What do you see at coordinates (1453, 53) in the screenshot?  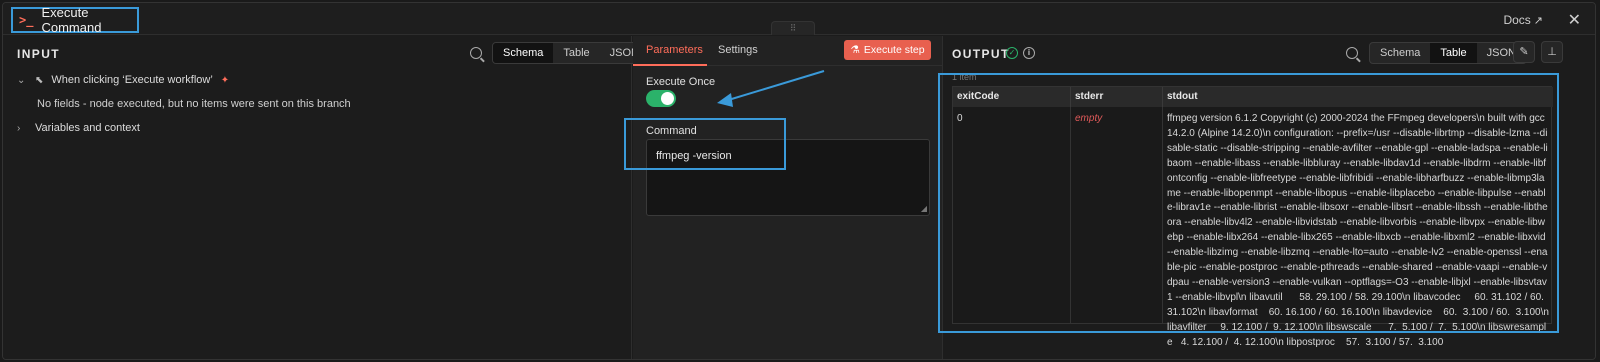 I see `output-view-table: Table` at bounding box center [1453, 53].